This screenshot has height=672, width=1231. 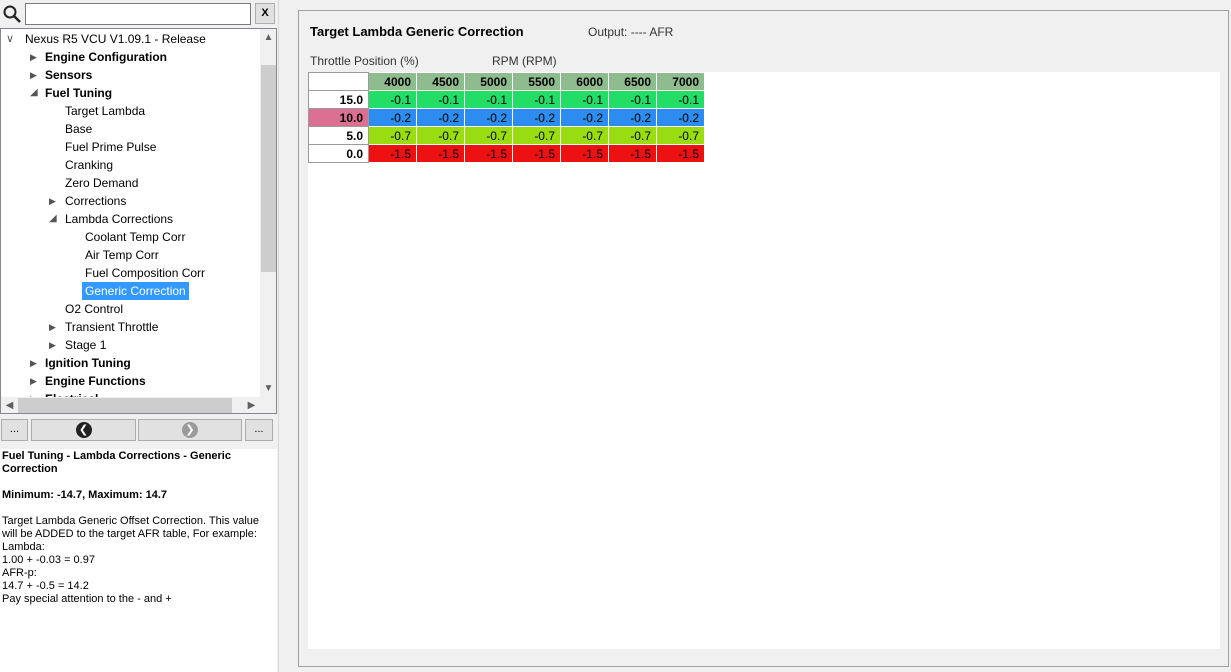 What do you see at coordinates (392, 81) in the screenshot?
I see `column-header: 4000` at bounding box center [392, 81].